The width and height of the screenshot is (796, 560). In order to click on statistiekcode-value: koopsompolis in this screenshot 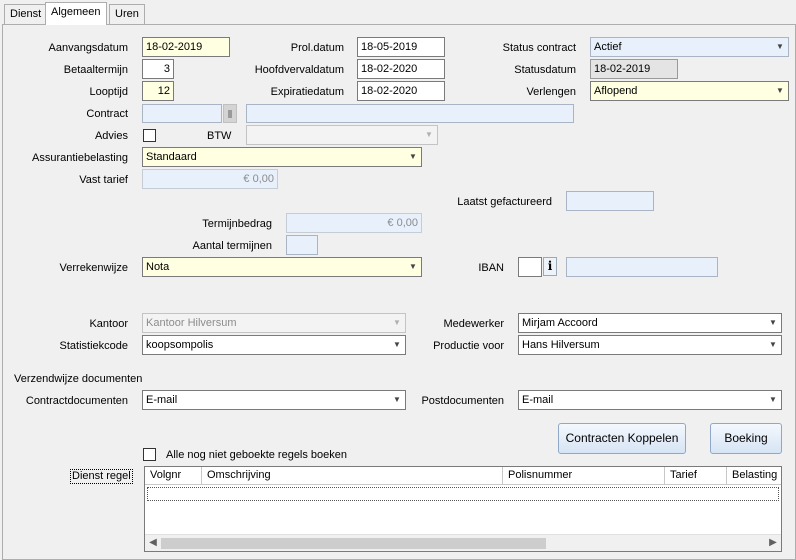, I will do `click(180, 345)`.